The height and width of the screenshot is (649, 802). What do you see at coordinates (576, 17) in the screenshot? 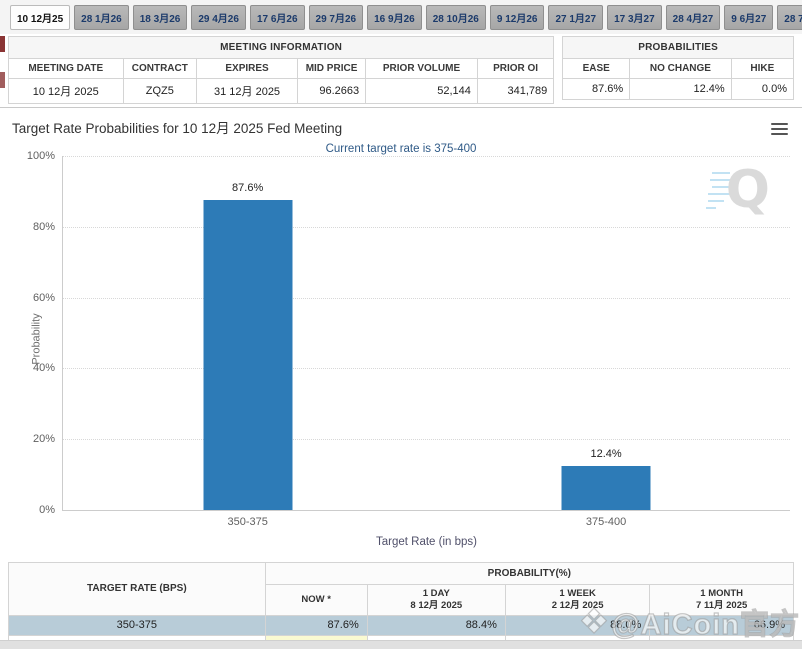
I see `tab-meeting-date-9: 27 1月27` at bounding box center [576, 17].